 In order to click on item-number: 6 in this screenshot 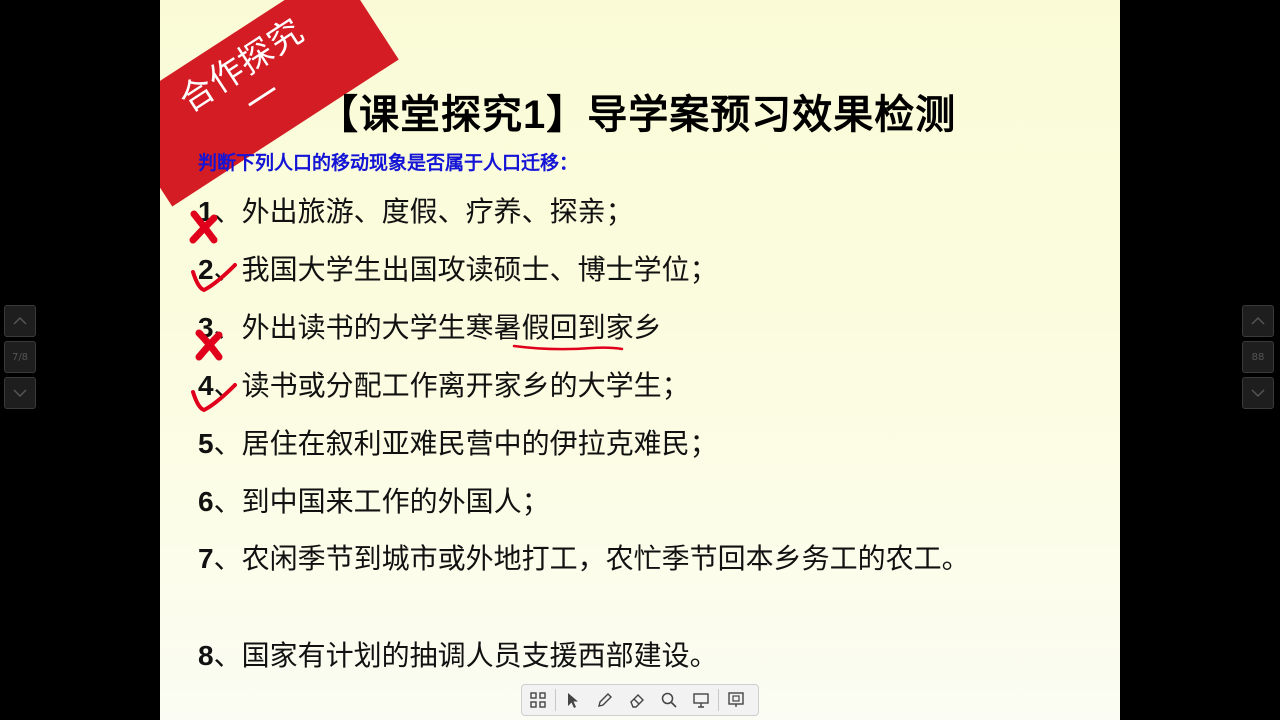, I will do `click(206, 501)`.